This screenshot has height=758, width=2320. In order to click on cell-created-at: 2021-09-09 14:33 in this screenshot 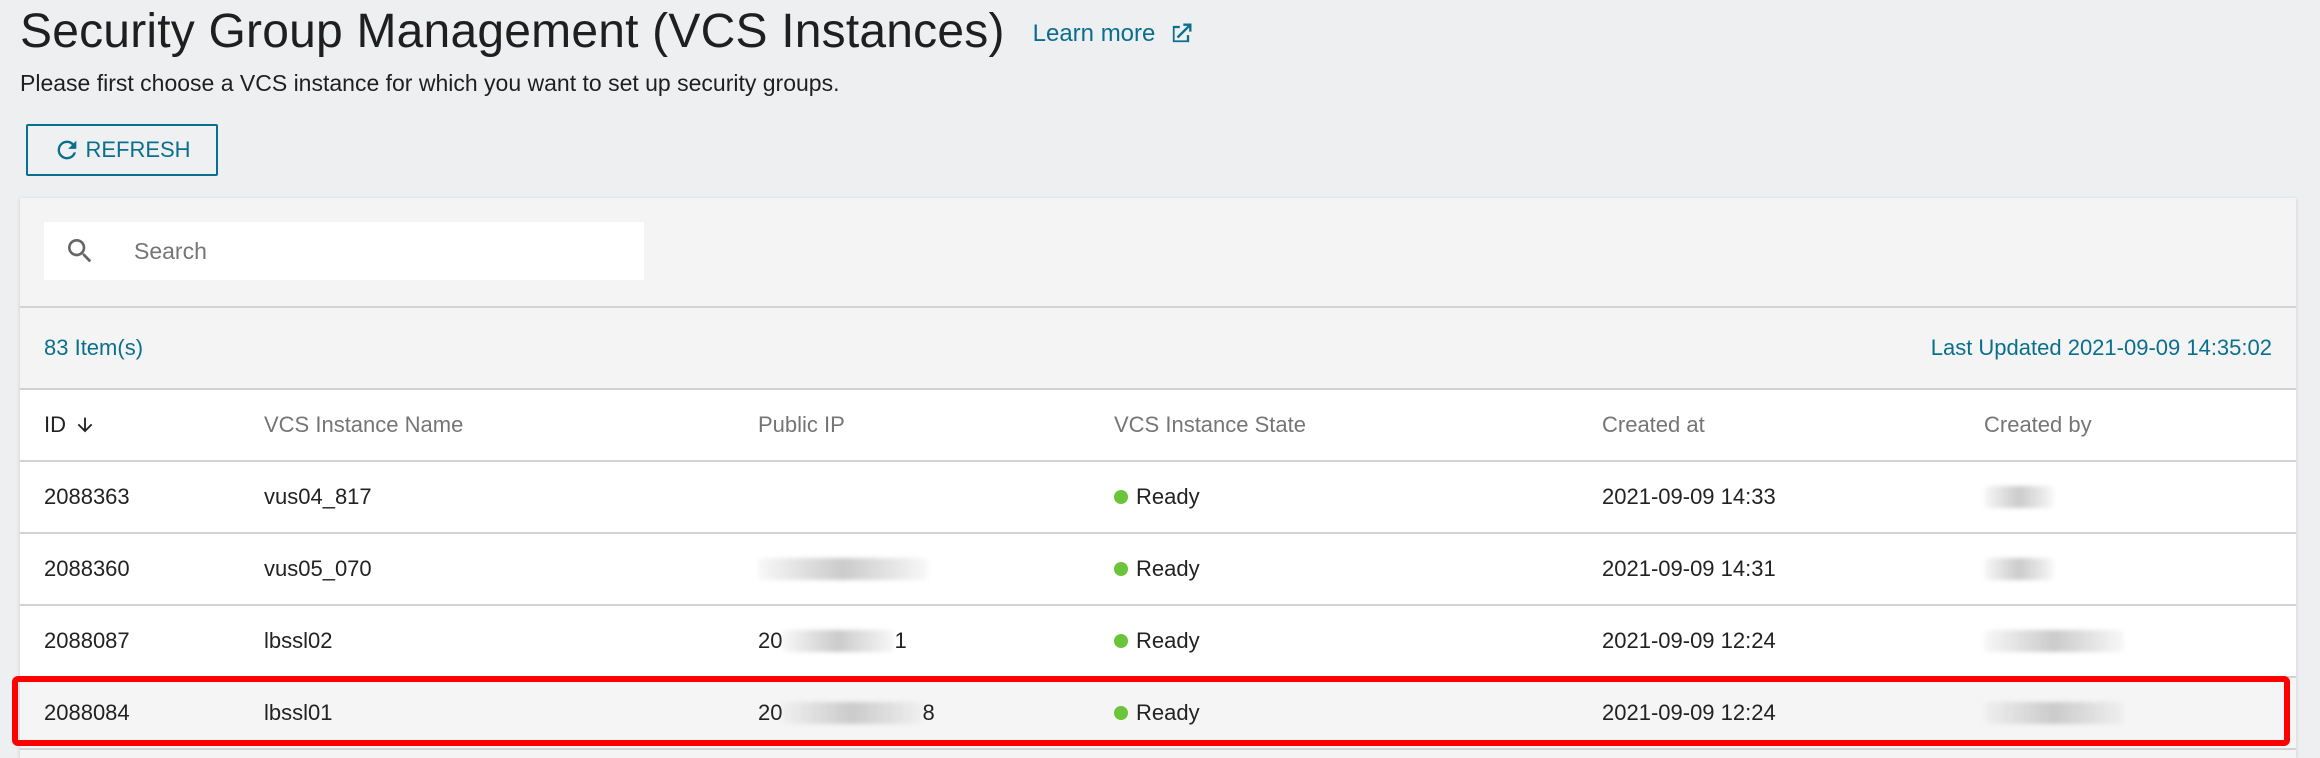, I will do `click(1689, 496)`.